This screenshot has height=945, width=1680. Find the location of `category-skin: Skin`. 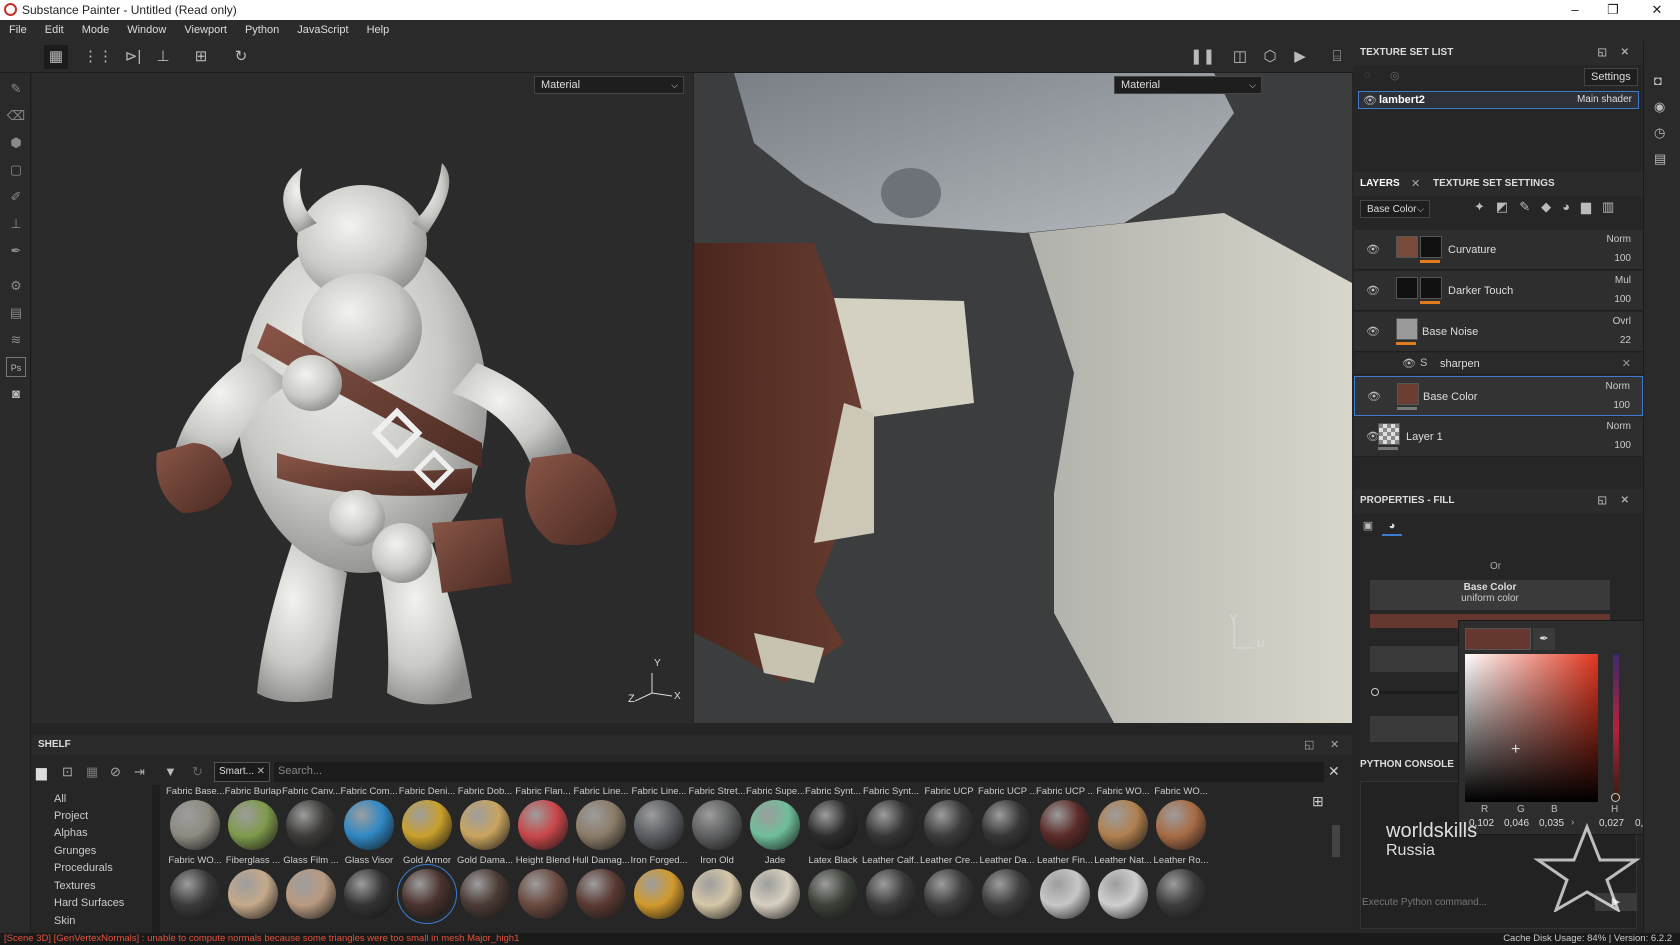

category-skin: Skin is located at coordinates (64, 921).